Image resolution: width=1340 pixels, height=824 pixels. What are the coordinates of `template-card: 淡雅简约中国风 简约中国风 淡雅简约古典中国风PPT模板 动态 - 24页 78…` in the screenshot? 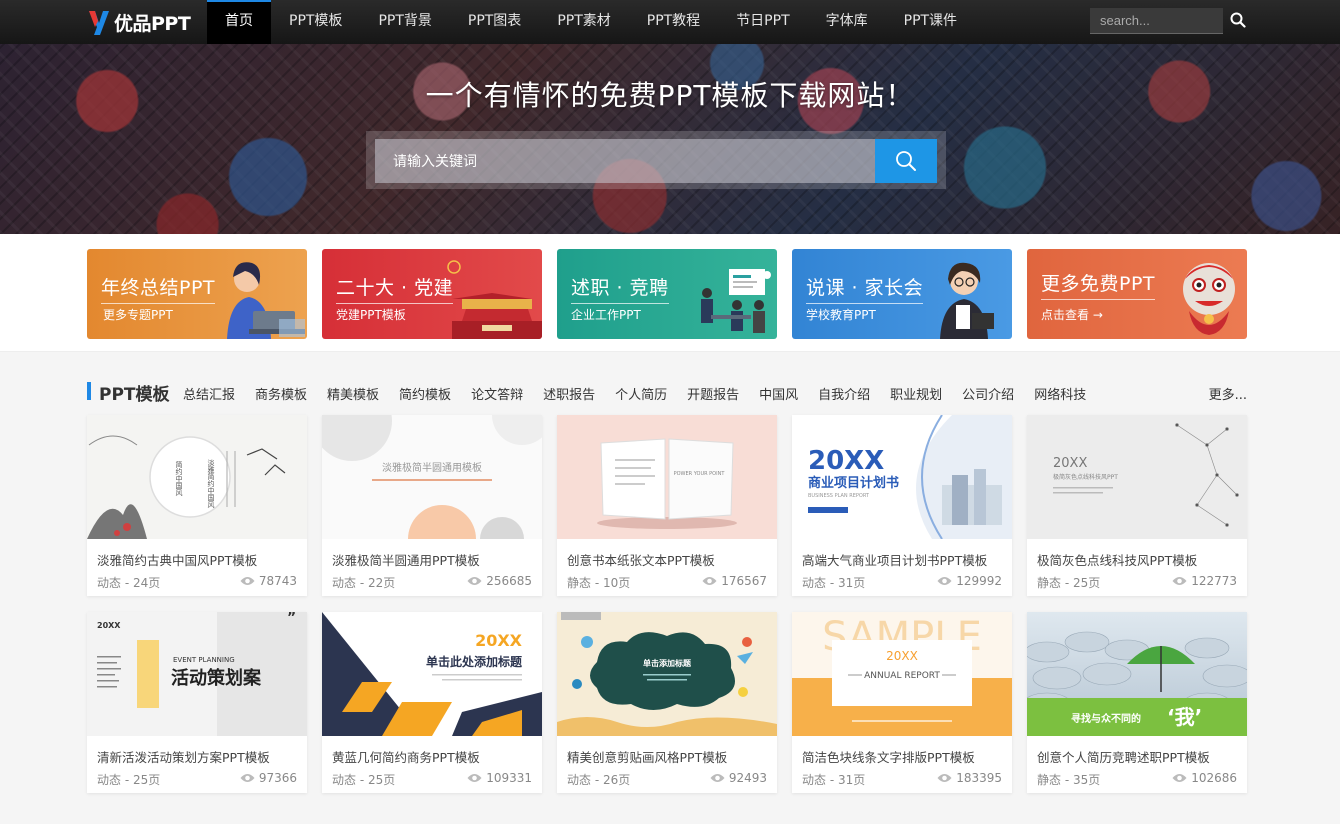 It's located at (197, 505).